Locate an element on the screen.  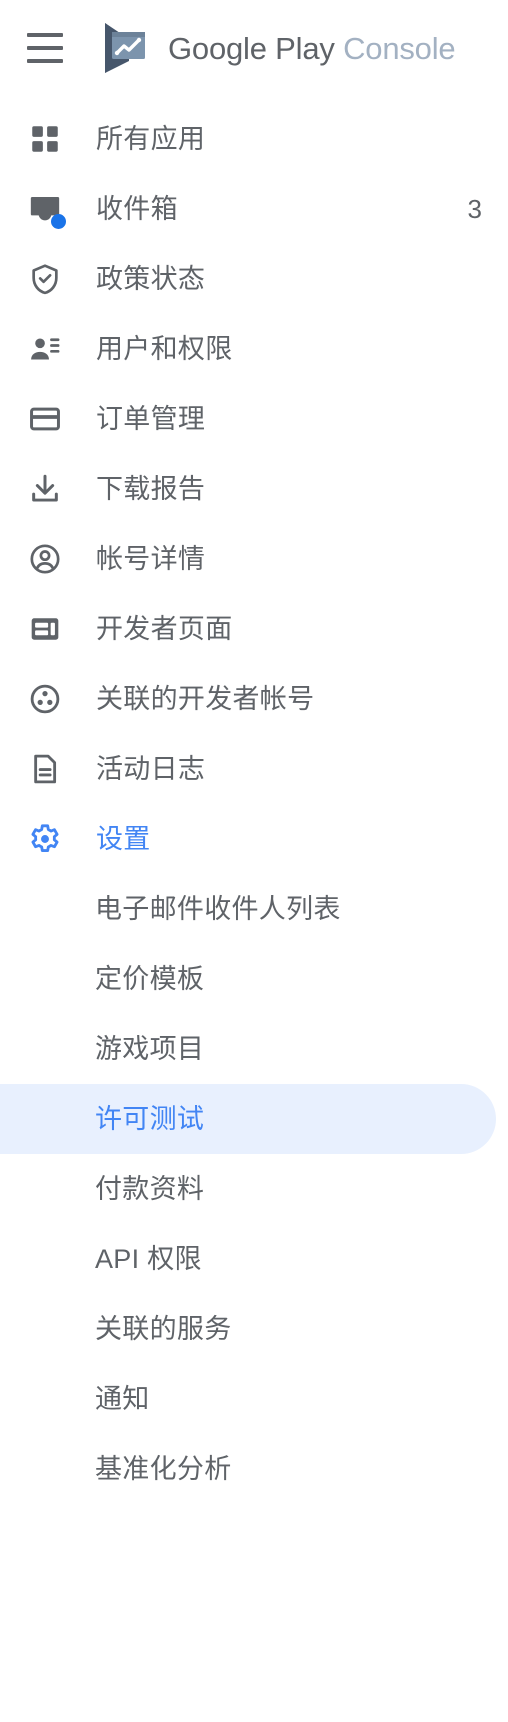
sidebar-item-inbox: 收件箱 3 is located at coordinates (254, 209).